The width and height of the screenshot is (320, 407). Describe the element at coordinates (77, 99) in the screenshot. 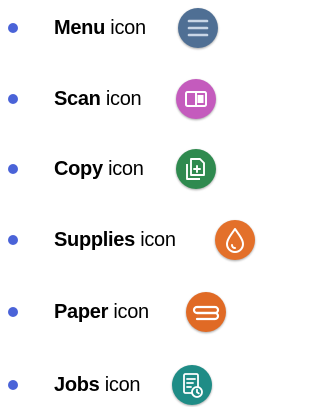

I see `icon-name: Scan` at that location.